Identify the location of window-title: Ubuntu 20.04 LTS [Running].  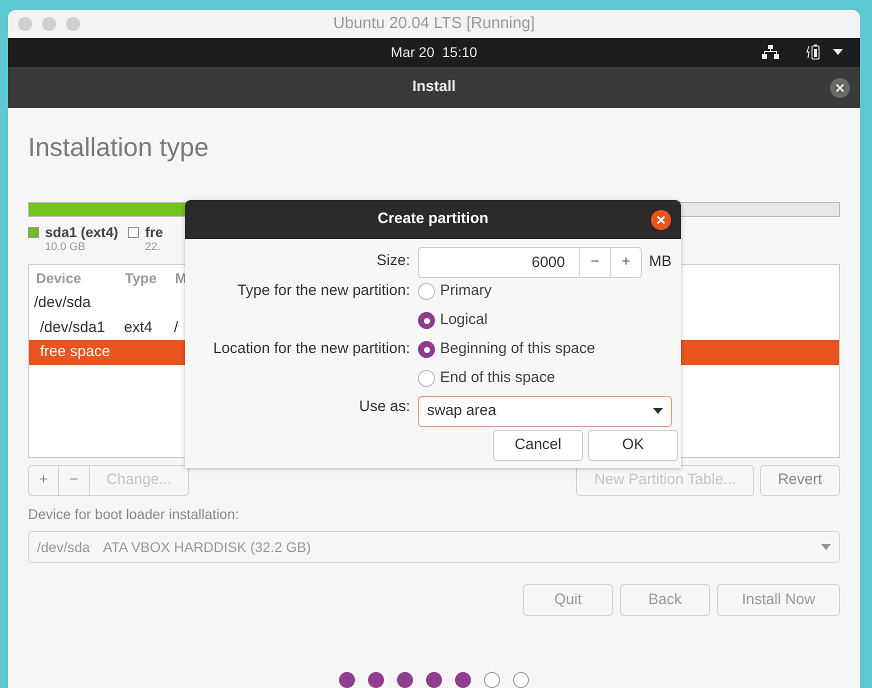
(434, 24).